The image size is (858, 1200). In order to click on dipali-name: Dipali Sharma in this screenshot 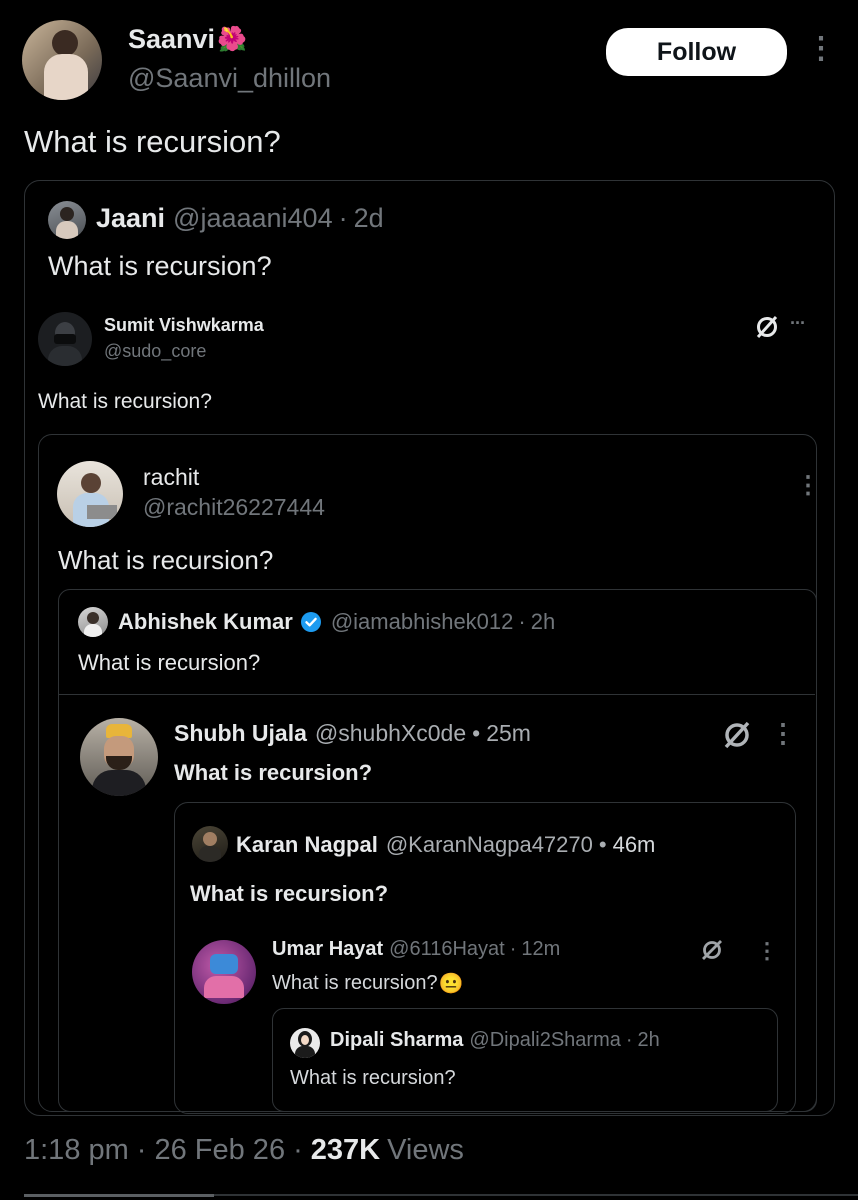, I will do `click(396, 1040)`.